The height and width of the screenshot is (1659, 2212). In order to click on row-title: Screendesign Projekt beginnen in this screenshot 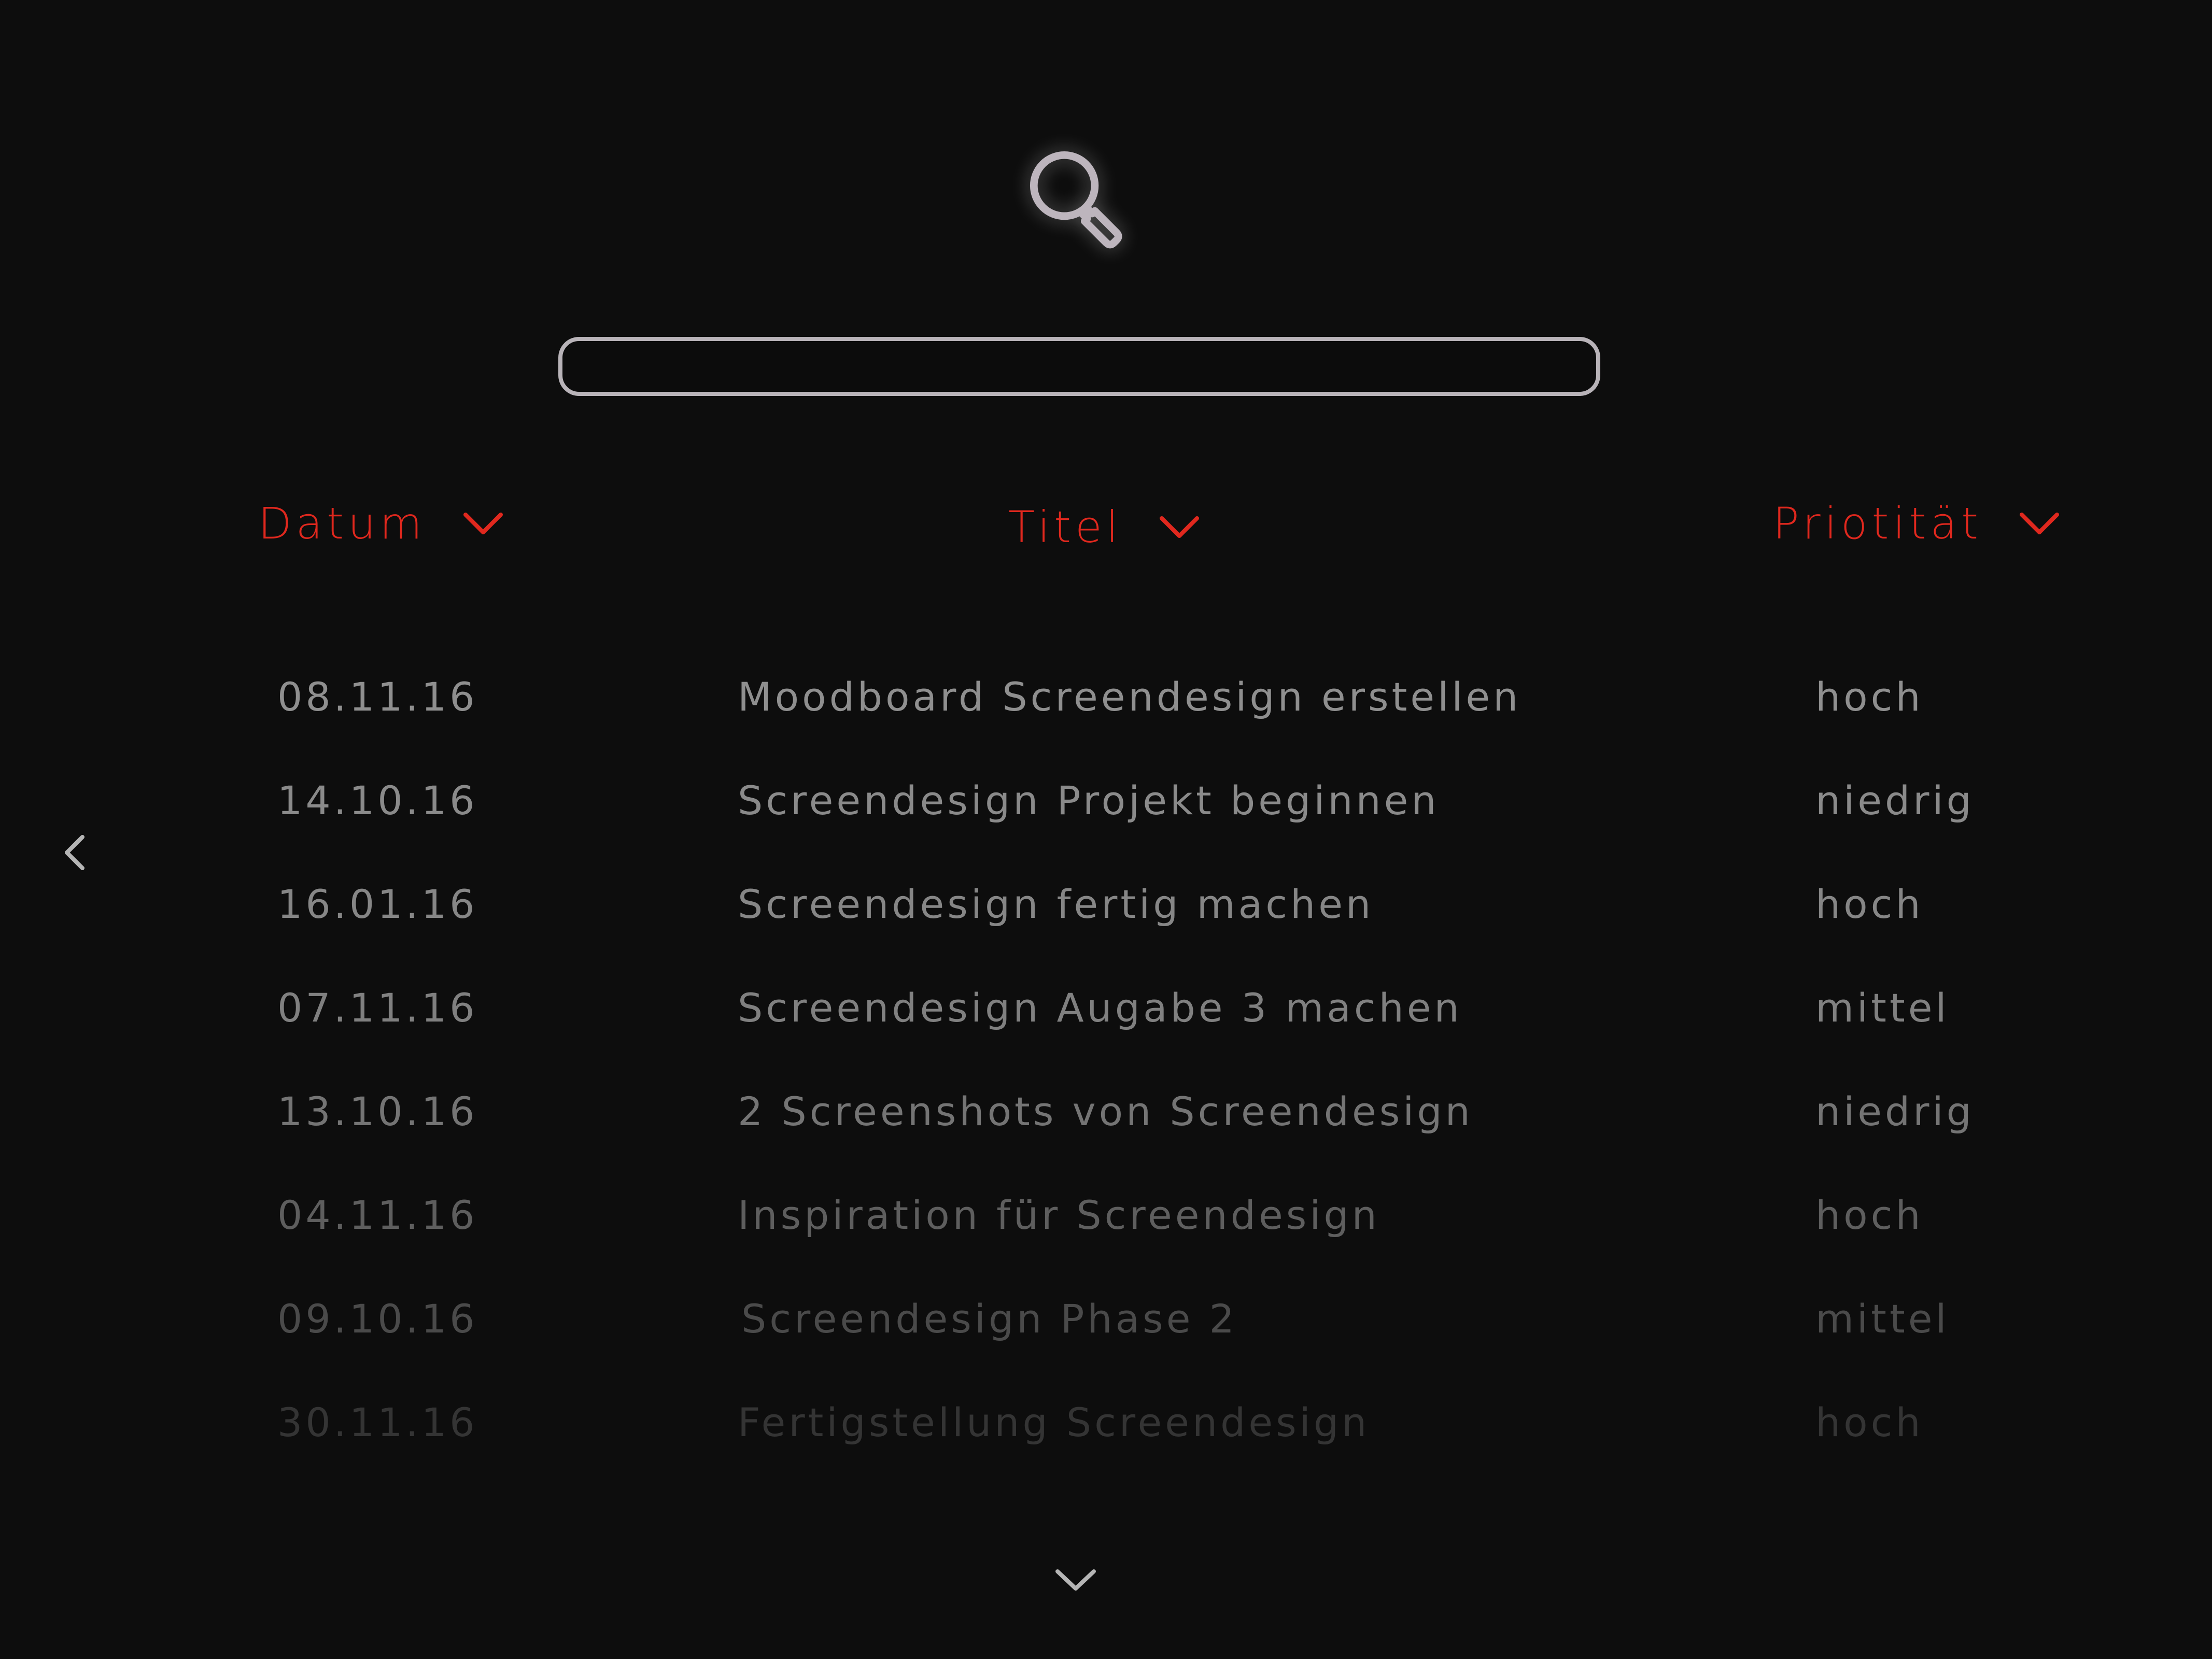, I will do `click(1089, 800)`.